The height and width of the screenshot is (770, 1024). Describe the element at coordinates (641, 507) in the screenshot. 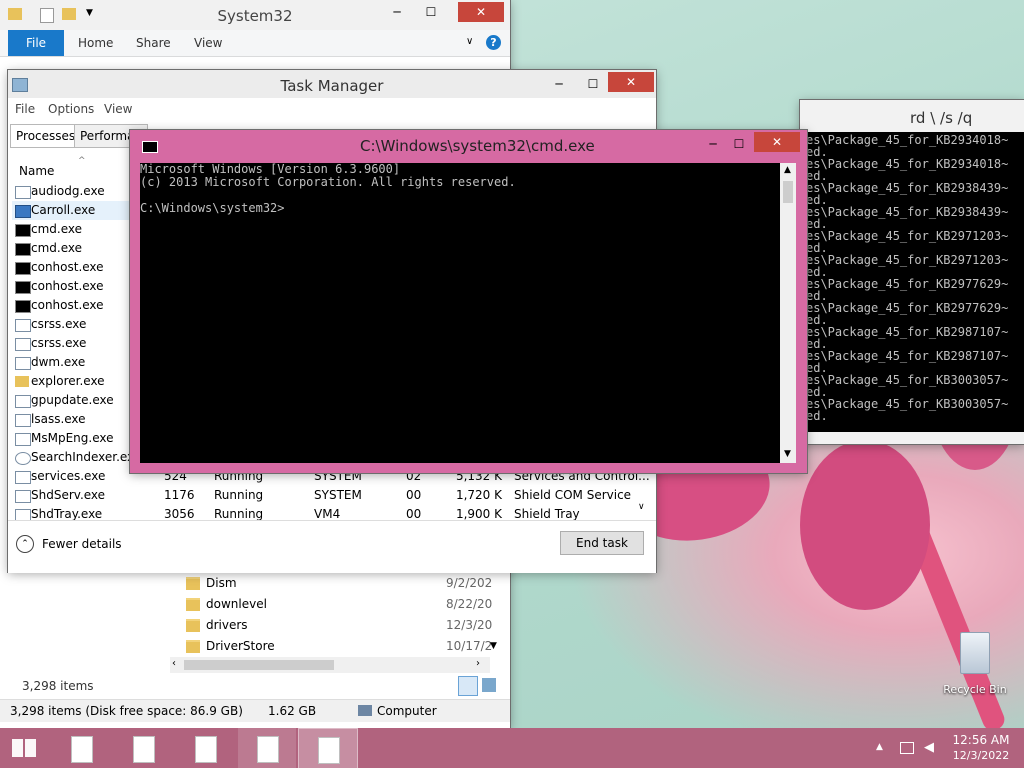

I see `scroll-down-icon: ∨` at that location.